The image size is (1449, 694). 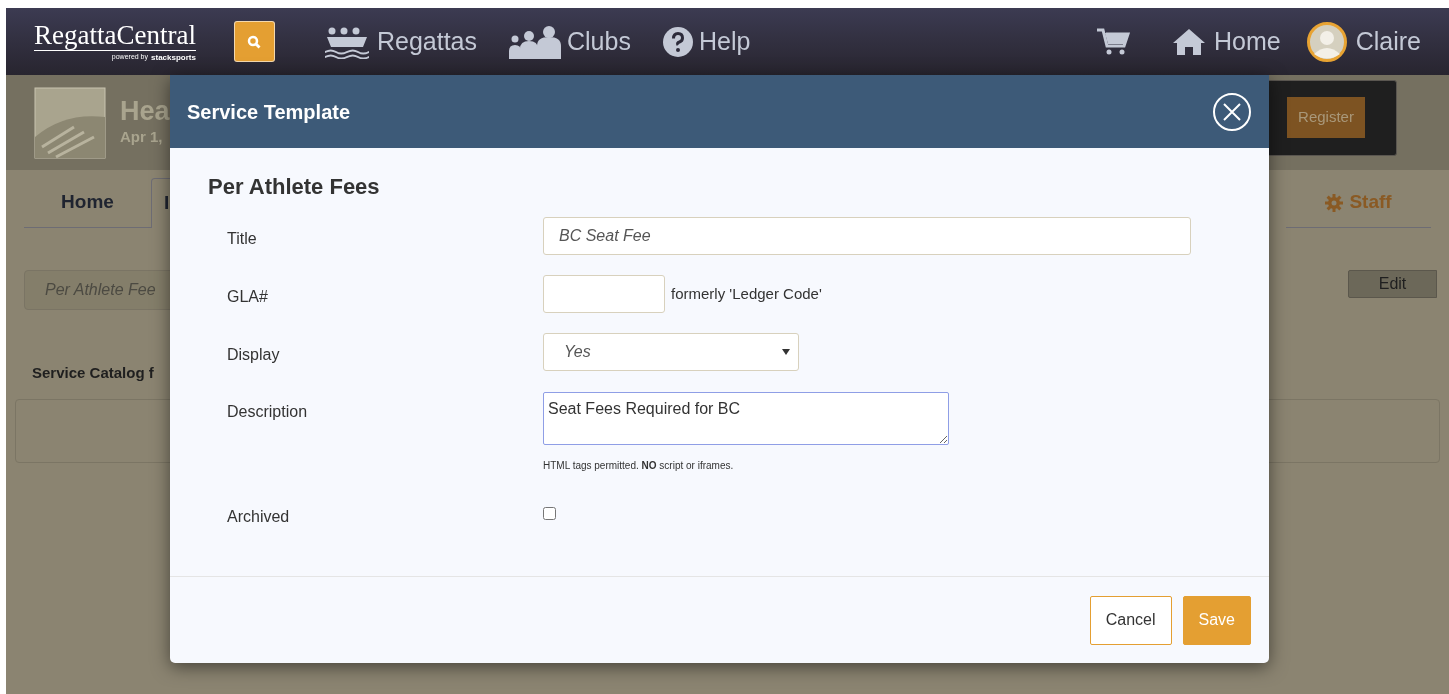 I want to click on logo-brand: stacksports, so click(x=173, y=57).